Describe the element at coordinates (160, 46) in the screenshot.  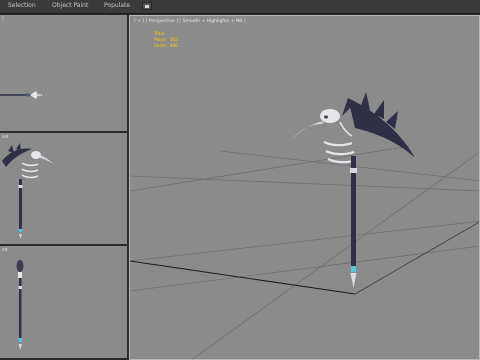
I see `stats-verts-label: Verts:` at that location.